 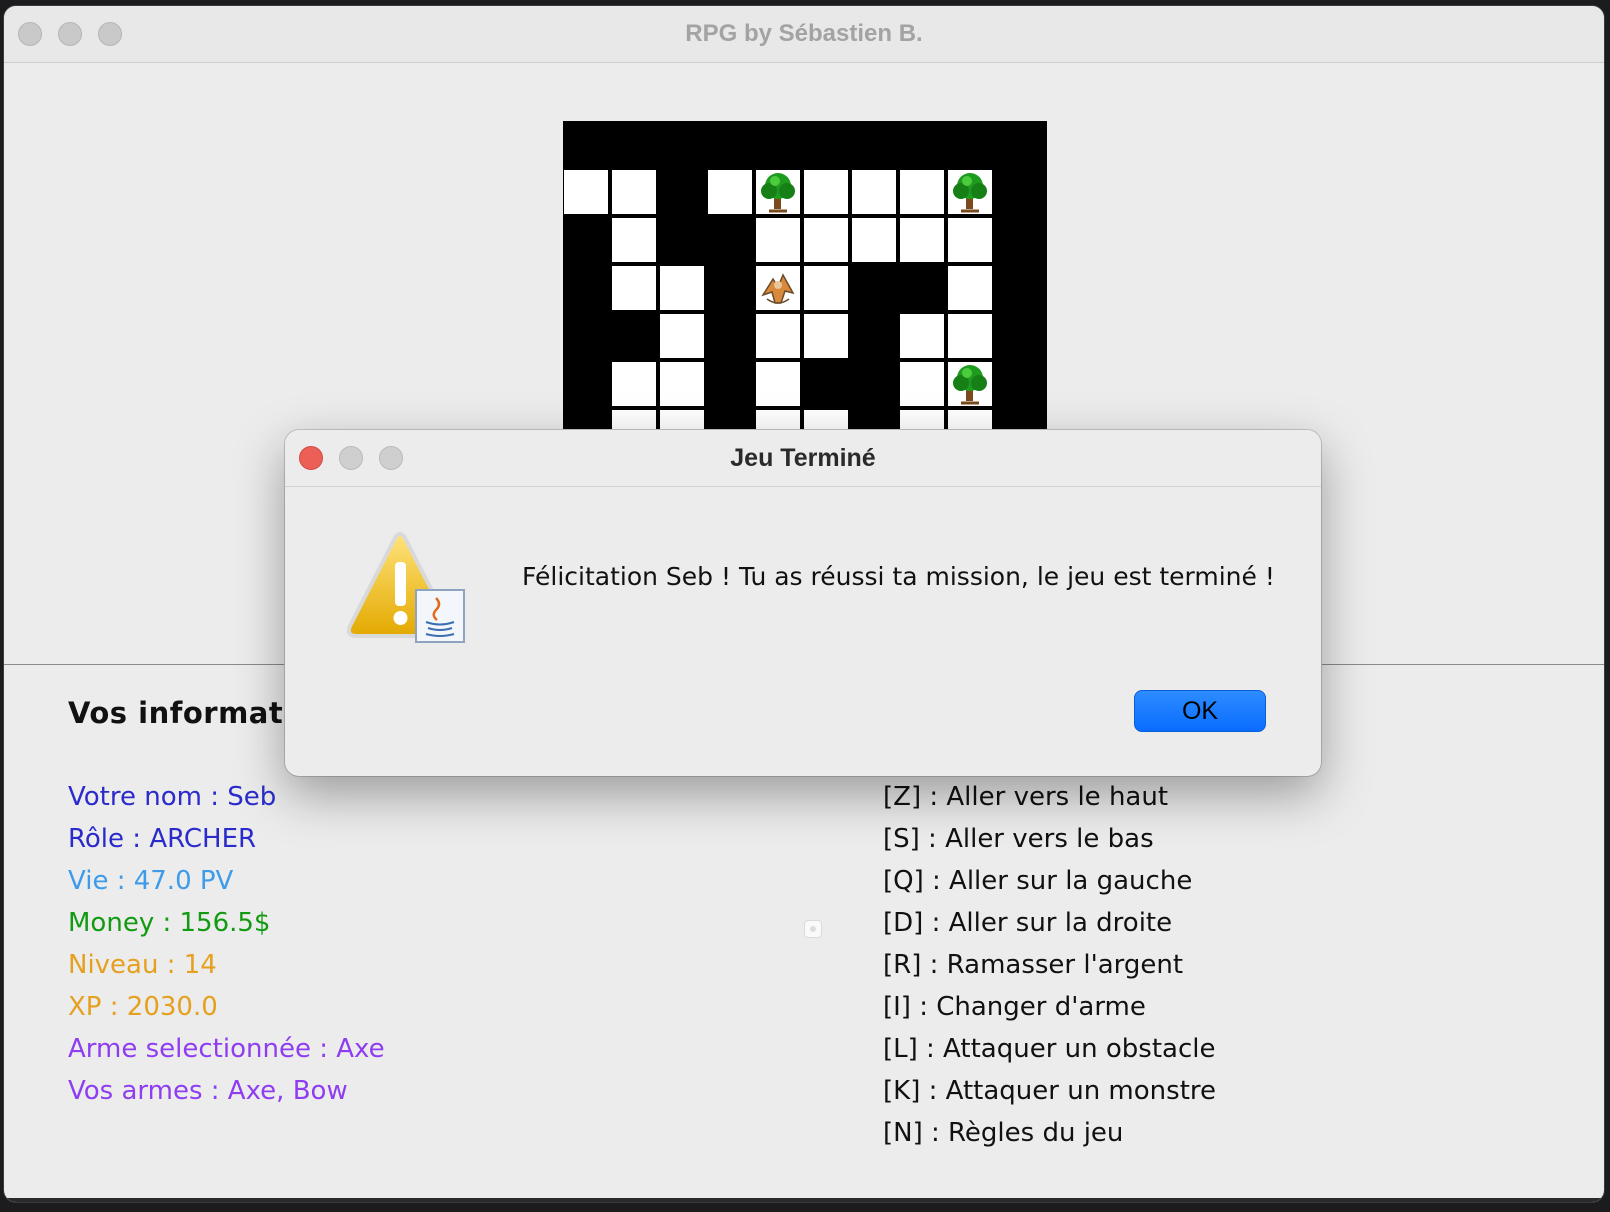 What do you see at coordinates (1049, 1049) in the screenshot?
I see `control-hint: [L] : Attaquer un obstacle` at bounding box center [1049, 1049].